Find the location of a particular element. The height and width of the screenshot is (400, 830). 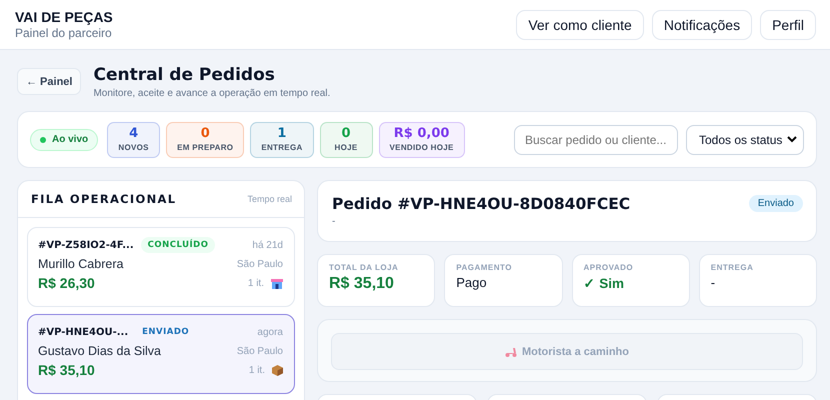

order-card: #VP-HNE4OU-... ENVIADO agora Gustavo Dias da Silva São Paulo R$ 35,10 1 it. is located at coordinates (161, 354).